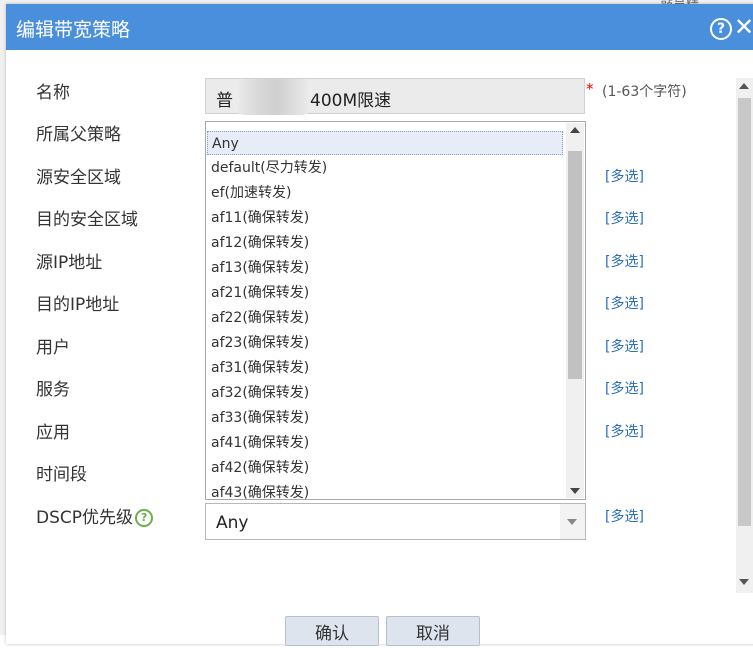  I want to click on dscp-option: af33(确保转发), so click(385, 418).